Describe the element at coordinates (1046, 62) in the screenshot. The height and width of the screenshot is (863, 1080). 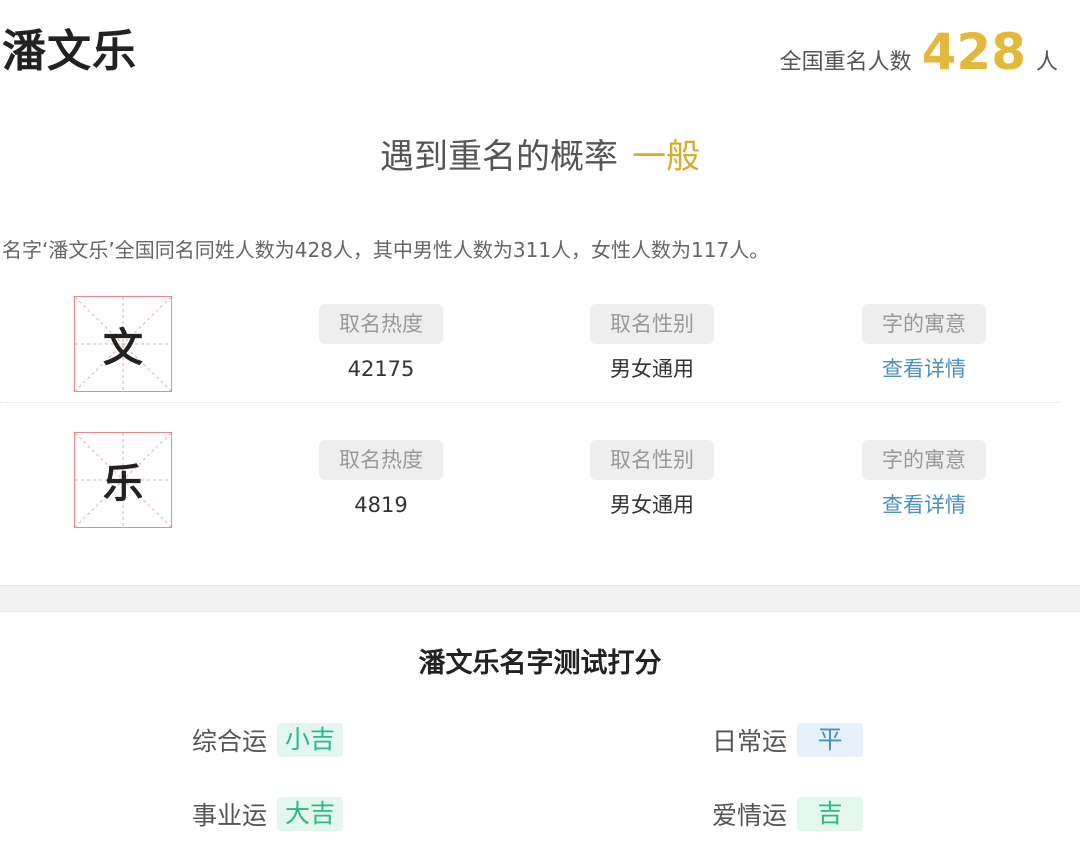
I see `same-name-unit: 人` at that location.